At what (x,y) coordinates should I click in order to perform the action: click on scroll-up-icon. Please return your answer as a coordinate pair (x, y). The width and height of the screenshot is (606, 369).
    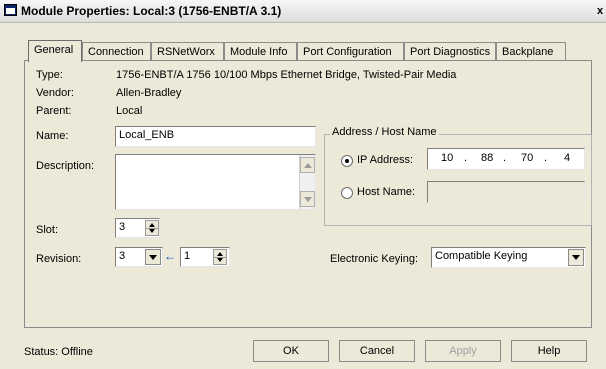
    Looking at the image, I should click on (307, 165).